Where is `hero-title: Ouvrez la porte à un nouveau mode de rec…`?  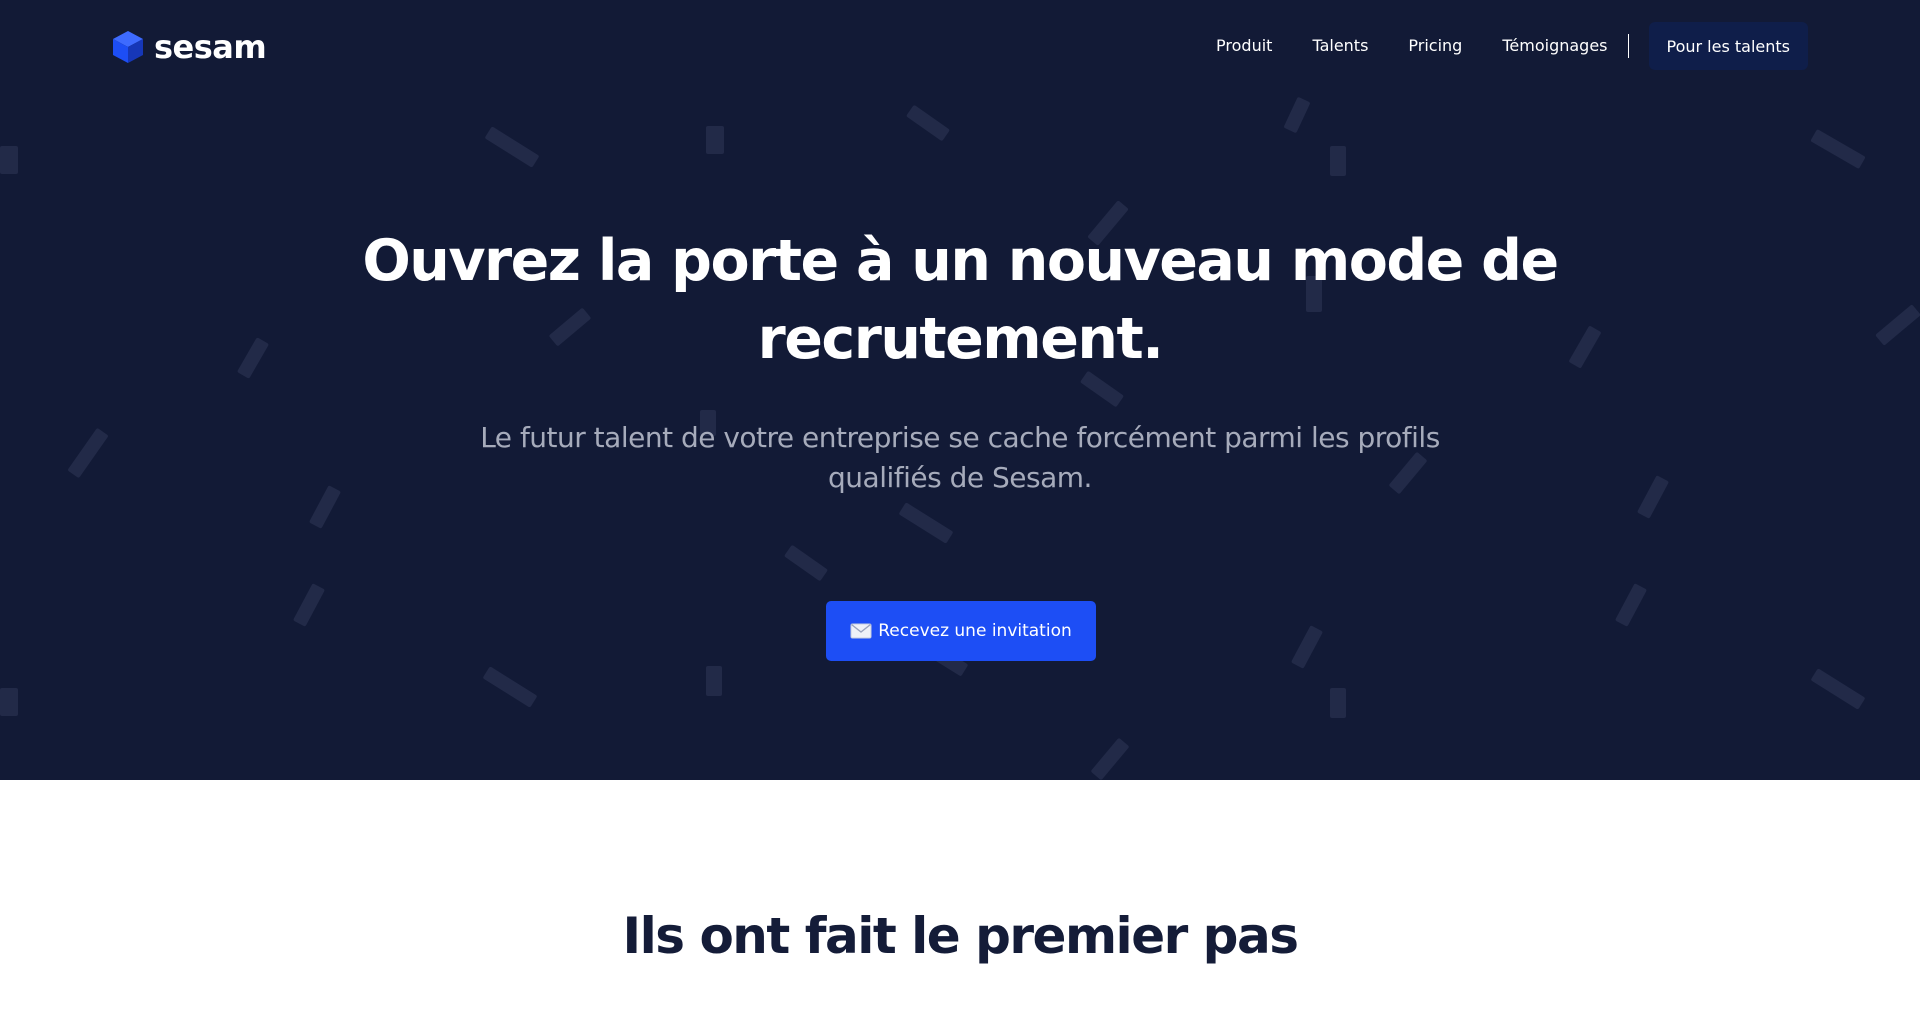 hero-title: Ouvrez la porte à un nouveau mode de rec… is located at coordinates (960, 300).